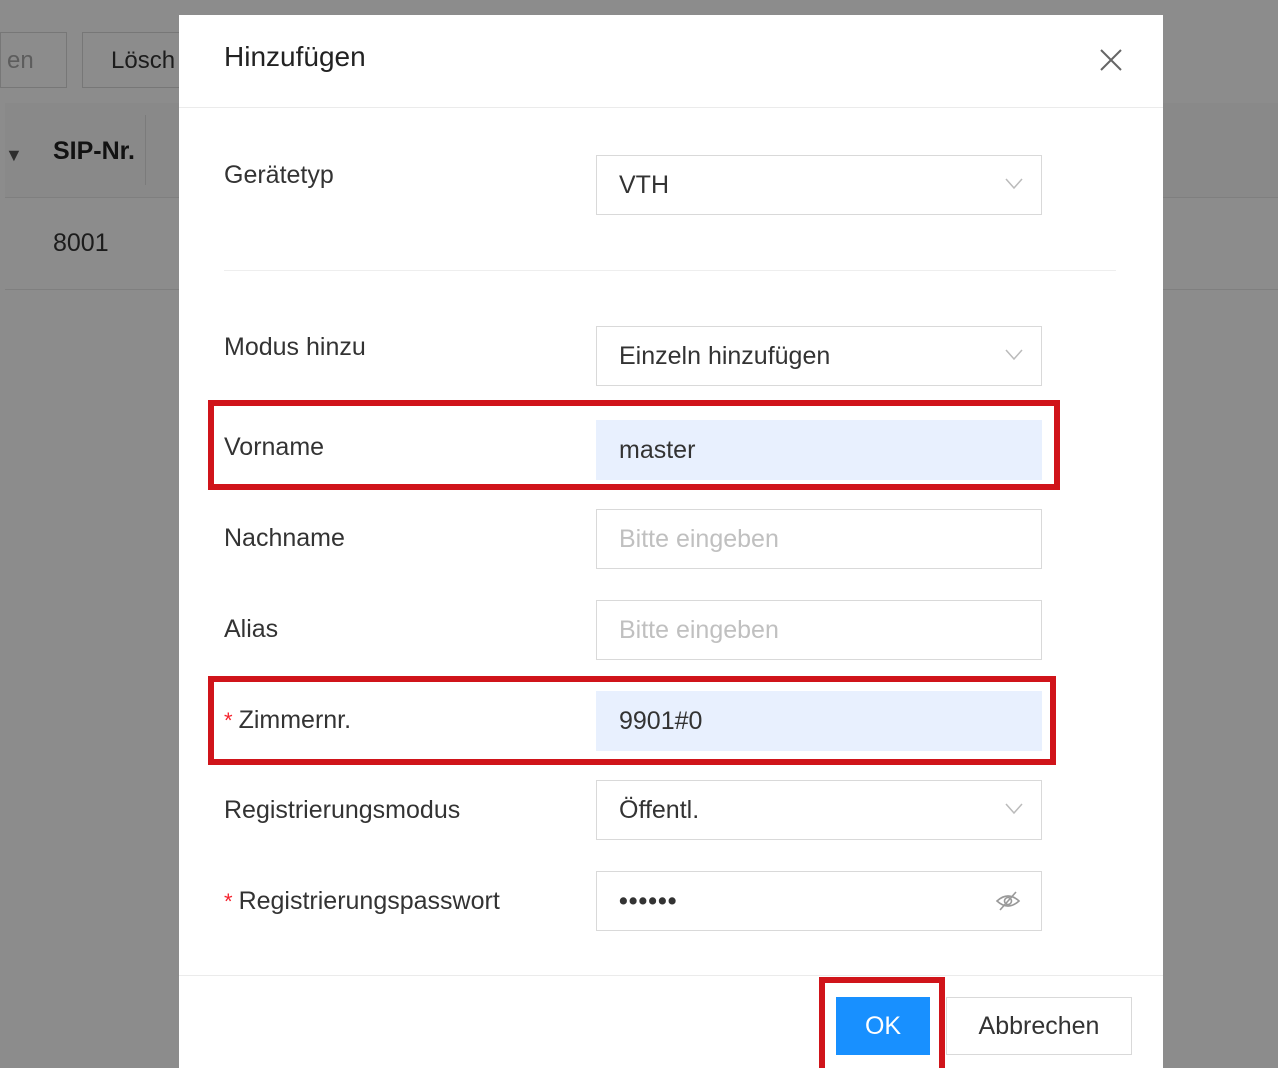 The height and width of the screenshot is (1068, 1278). What do you see at coordinates (1111, 60) in the screenshot?
I see `close-icon` at bounding box center [1111, 60].